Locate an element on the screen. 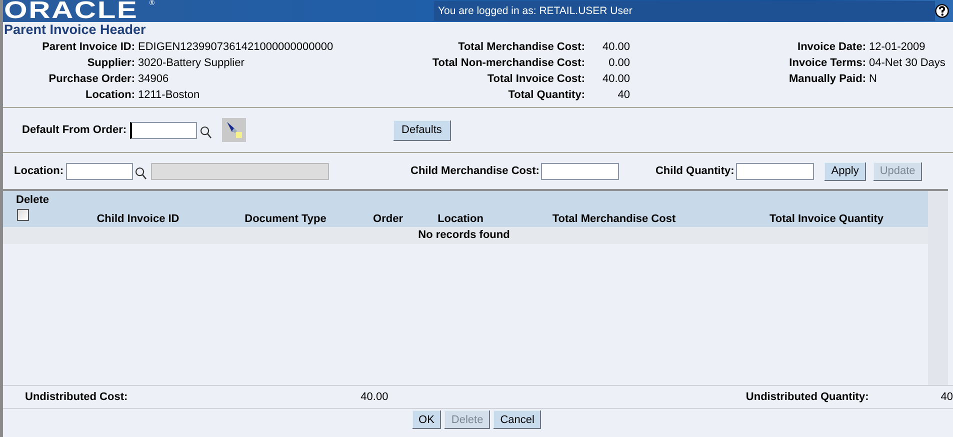  column-header: Child Invoice ID is located at coordinates (138, 220).